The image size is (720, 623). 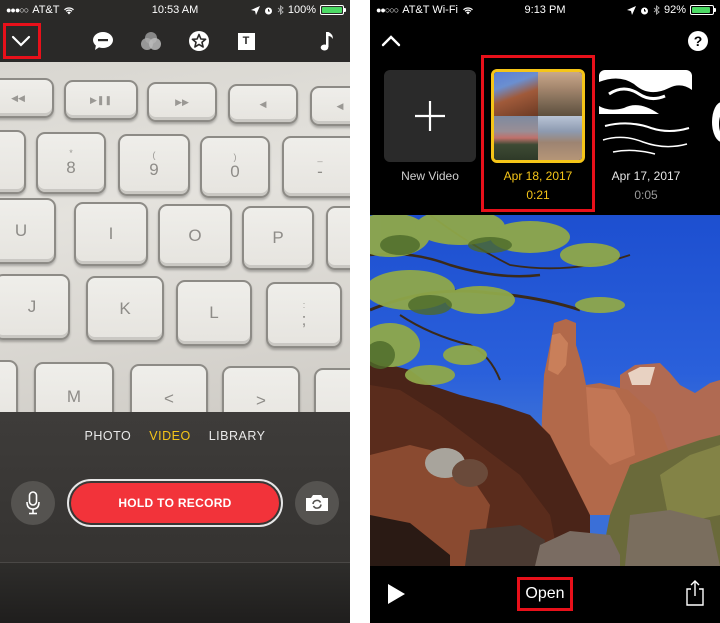 I want to click on speech-bubble-icon, so click(x=103, y=41).